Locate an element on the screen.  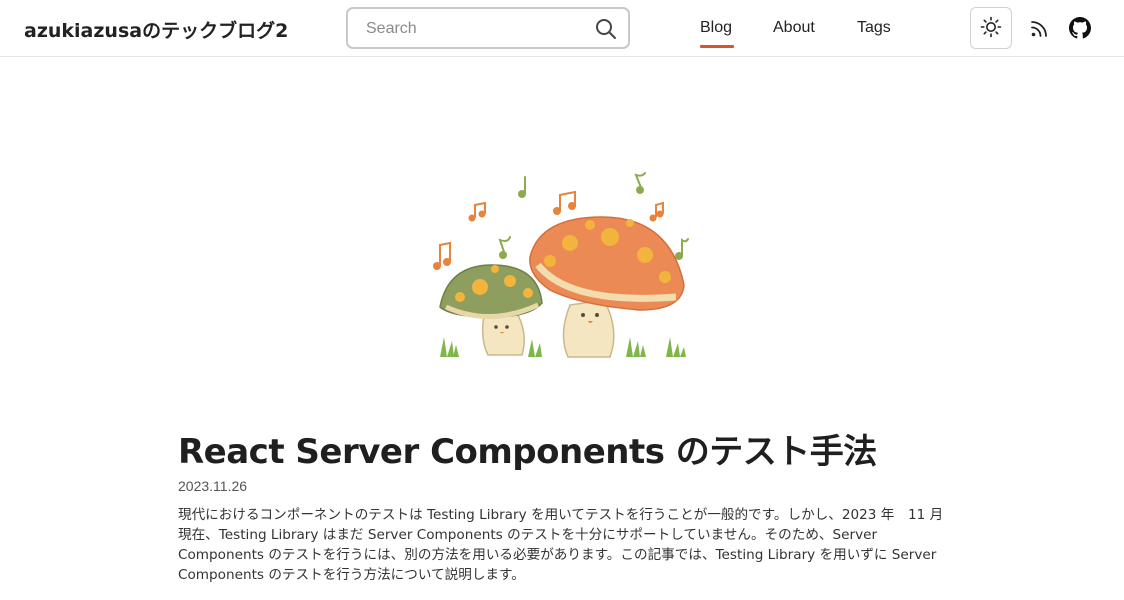
site-header: azukiazusaのテックブログ2 Blog About Tags is located at coordinates (562, 28).